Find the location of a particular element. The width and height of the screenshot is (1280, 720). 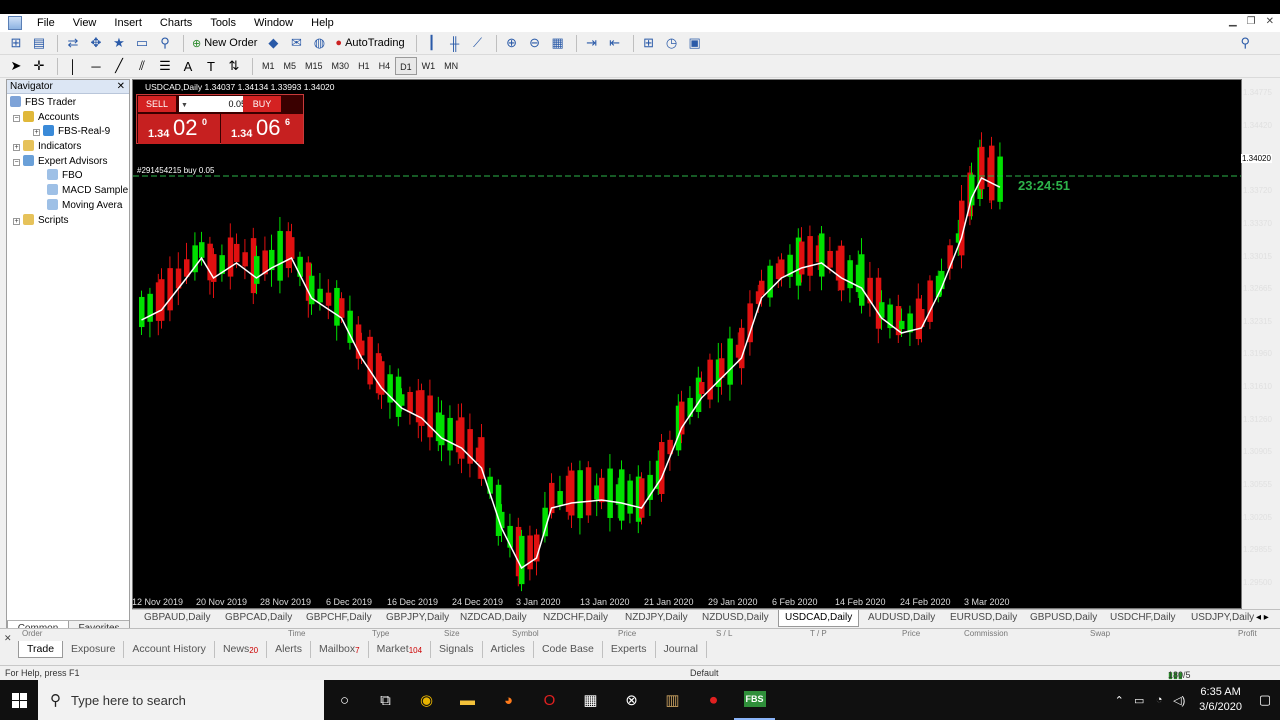

app-icon-book: ▥ is located at coordinates (672, 700).